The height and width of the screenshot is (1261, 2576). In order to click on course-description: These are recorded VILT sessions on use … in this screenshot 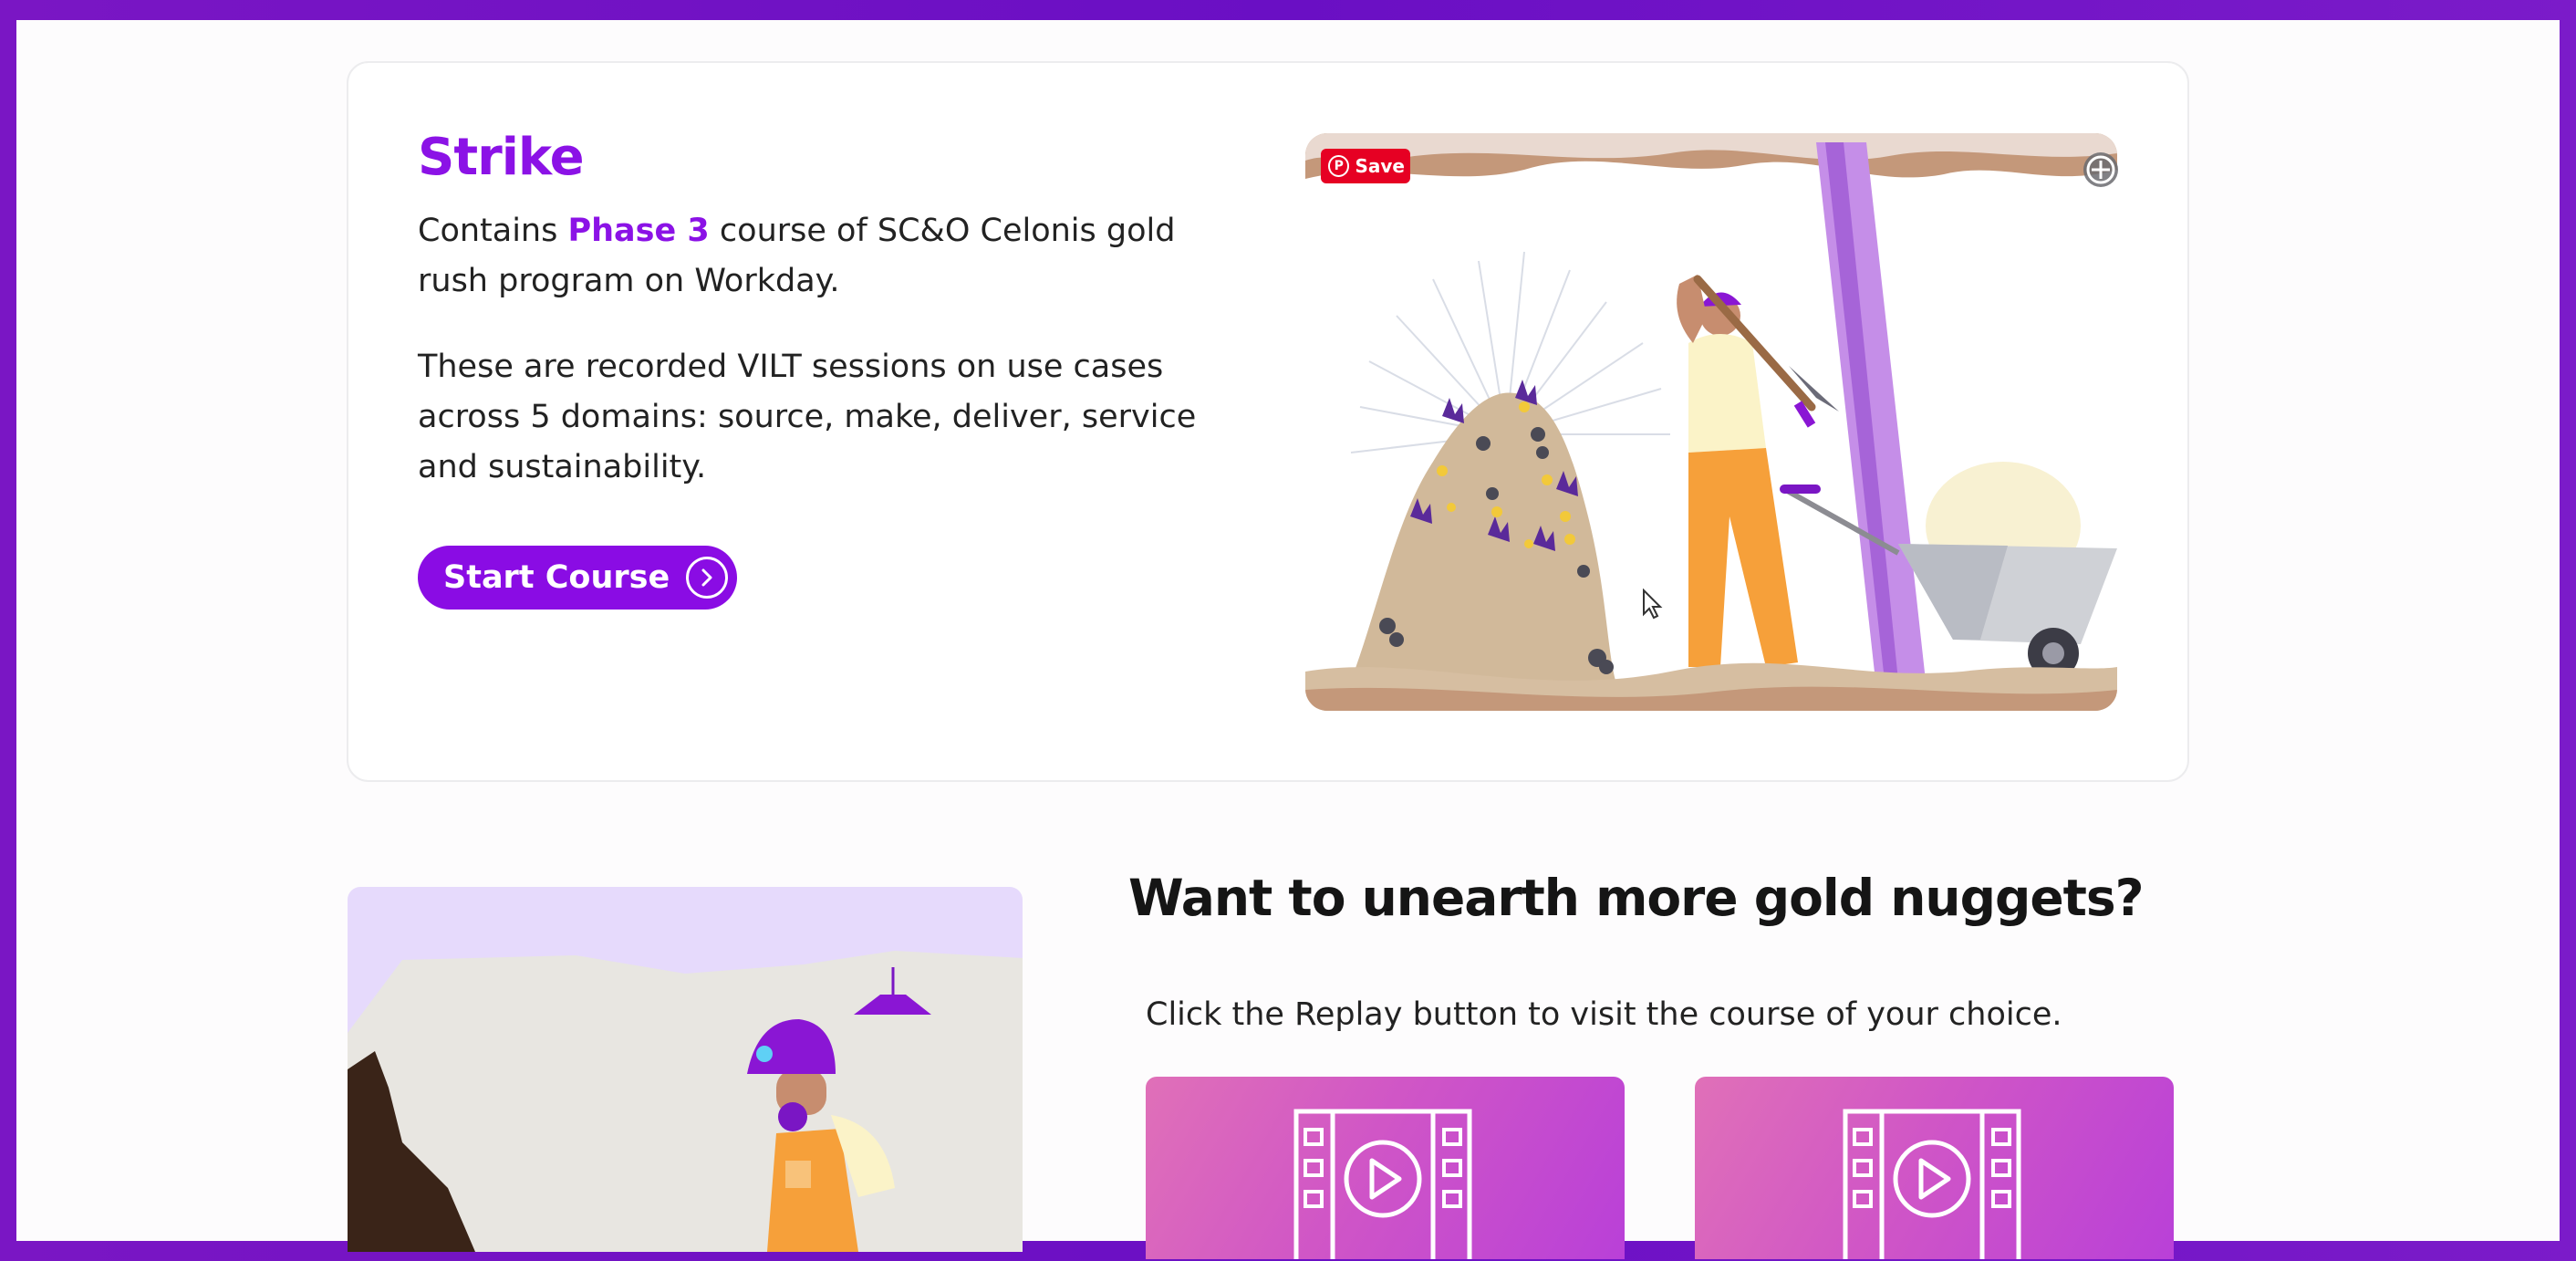, I will do `click(808, 417)`.